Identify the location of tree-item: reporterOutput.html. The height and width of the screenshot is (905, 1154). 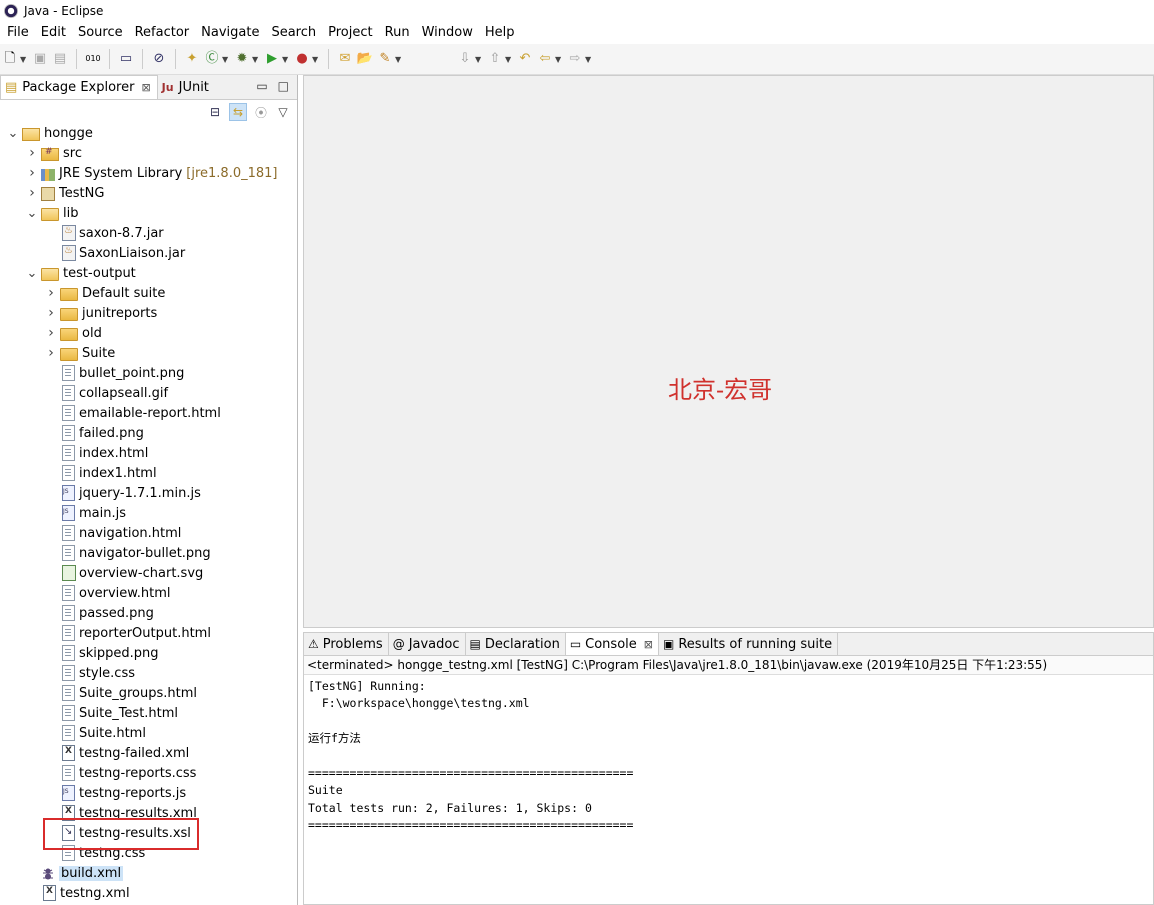
(148, 633).